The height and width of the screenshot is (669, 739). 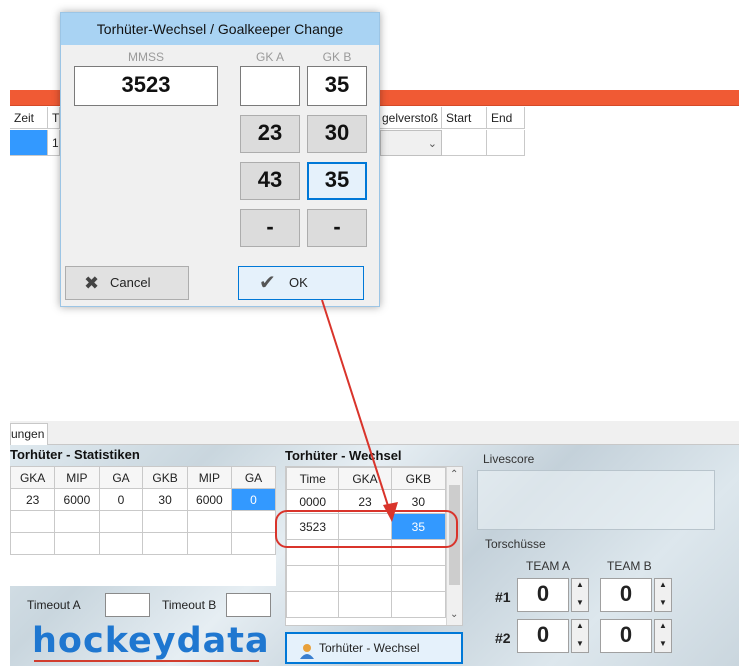 What do you see at coordinates (543, 595) in the screenshot?
I see `shots-team-a-period-1-input: 0` at bounding box center [543, 595].